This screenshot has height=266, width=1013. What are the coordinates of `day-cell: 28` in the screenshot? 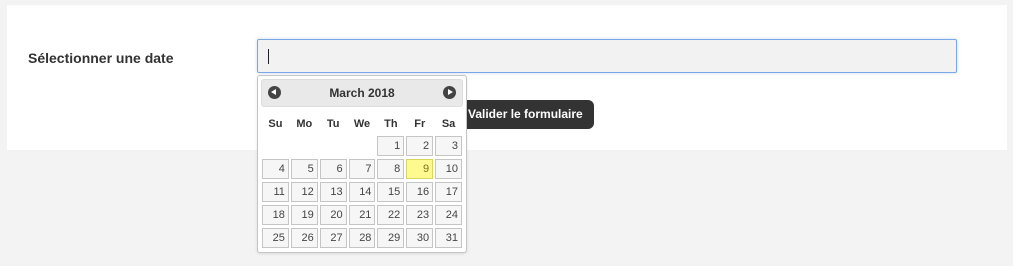 It's located at (362, 238).